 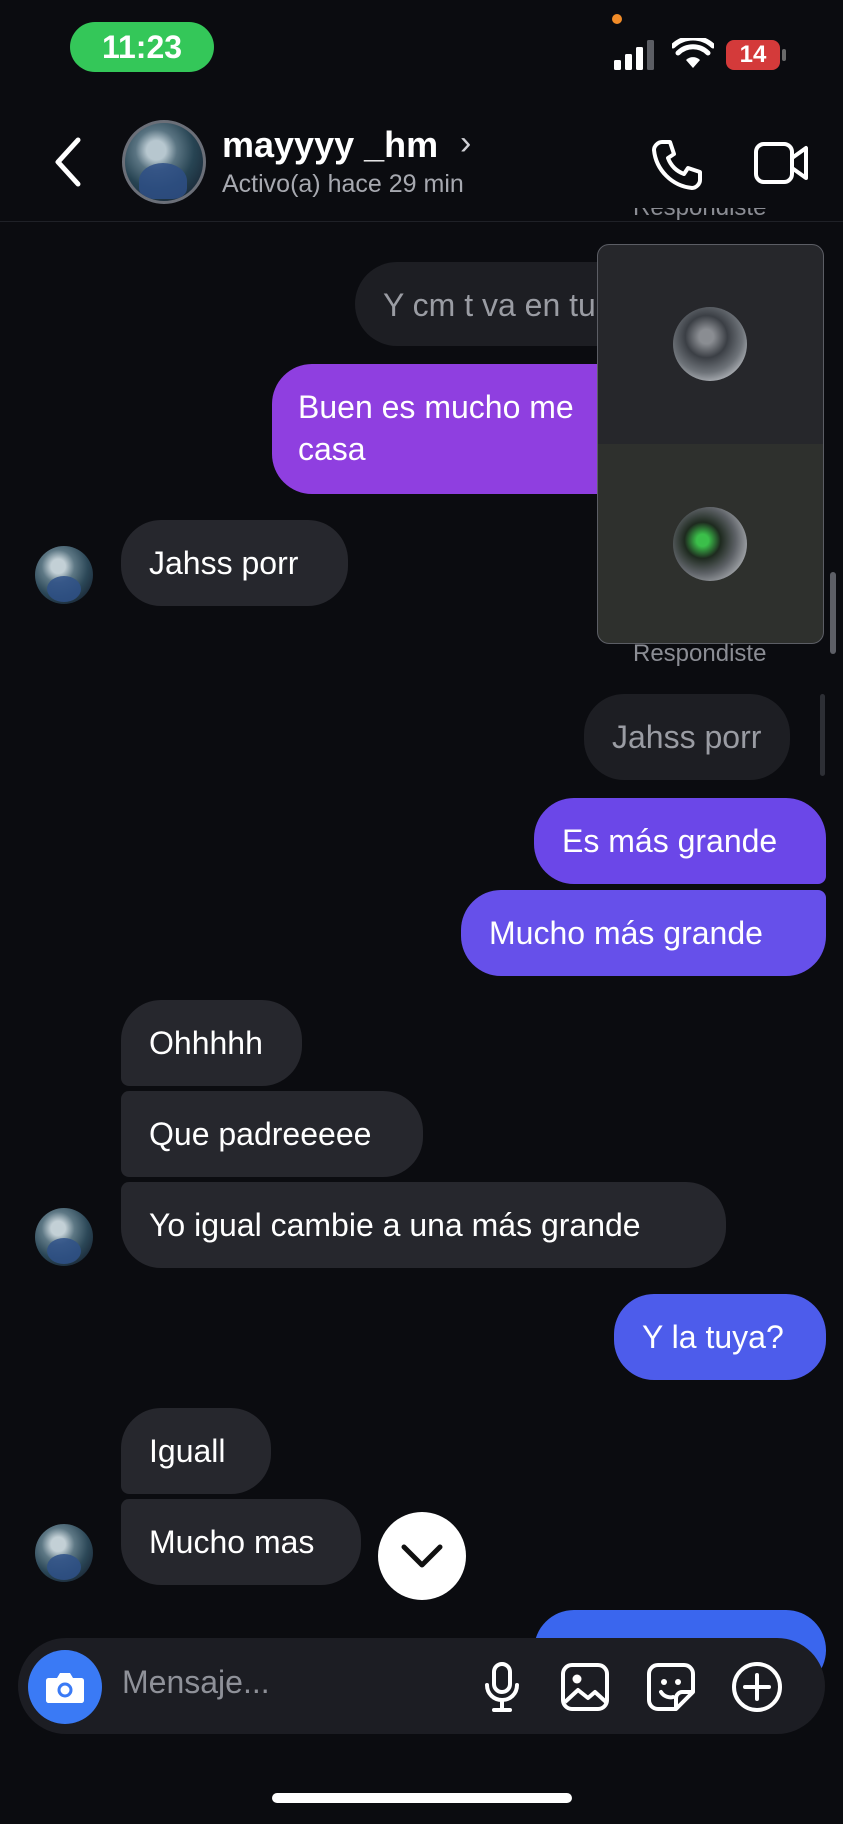 I want to click on chevron-down-icon, so click(x=422, y=1556).